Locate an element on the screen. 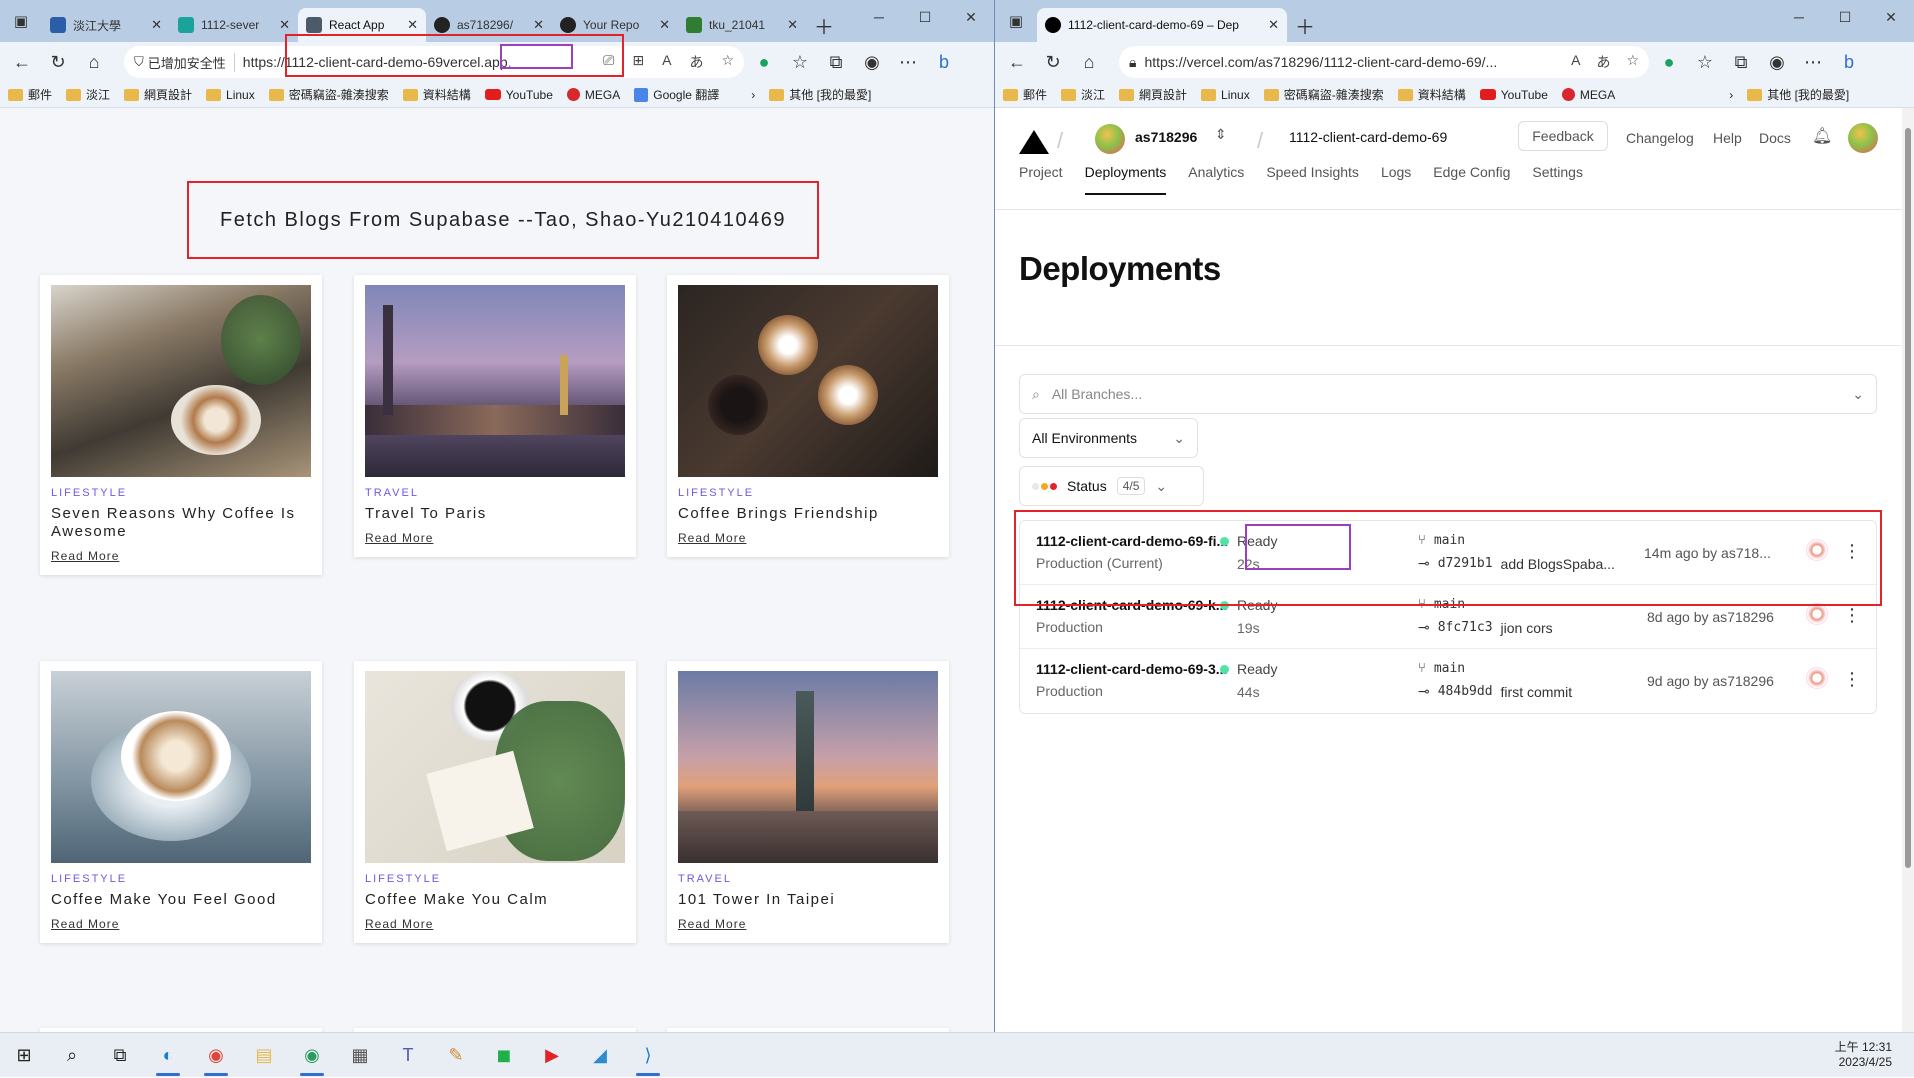  more-options-icon: ⋮ is located at coordinates (1852, 615).